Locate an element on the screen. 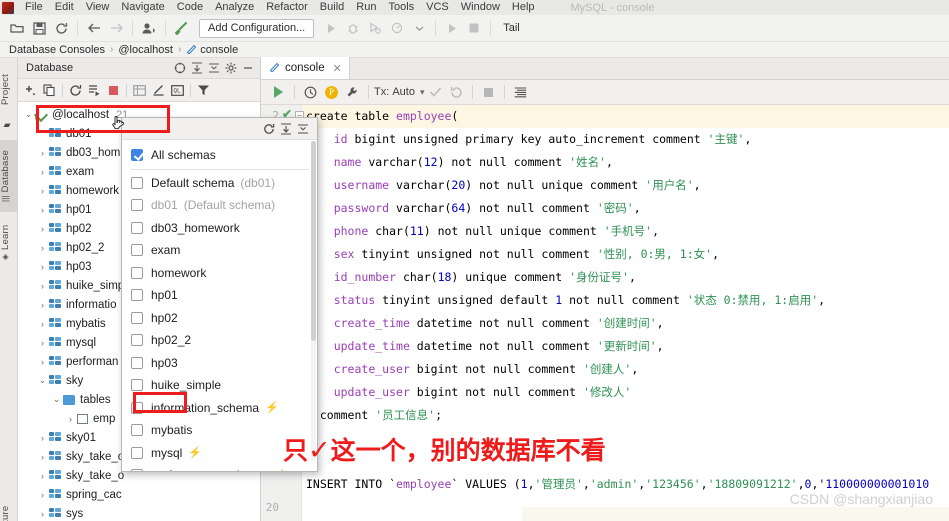 This screenshot has height=521, width=949. copy-icon is located at coordinates (49, 90).